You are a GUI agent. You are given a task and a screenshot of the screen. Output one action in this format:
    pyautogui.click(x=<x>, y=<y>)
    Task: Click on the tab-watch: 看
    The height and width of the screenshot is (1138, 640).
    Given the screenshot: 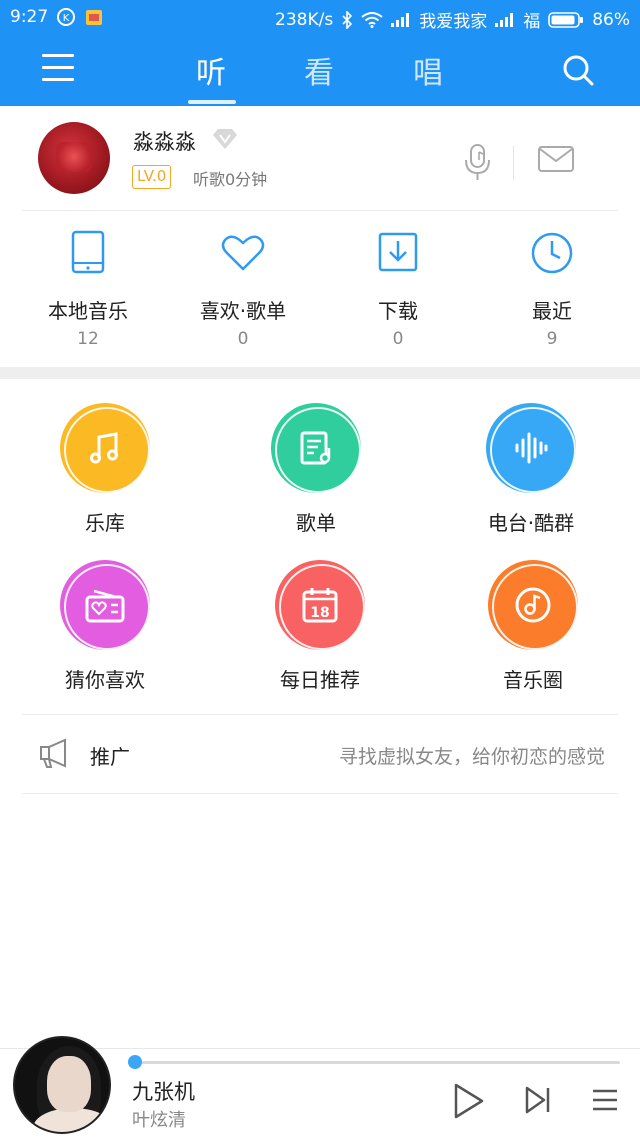 What is the action you would take?
    pyautogui.click(x=319, y=70)
    